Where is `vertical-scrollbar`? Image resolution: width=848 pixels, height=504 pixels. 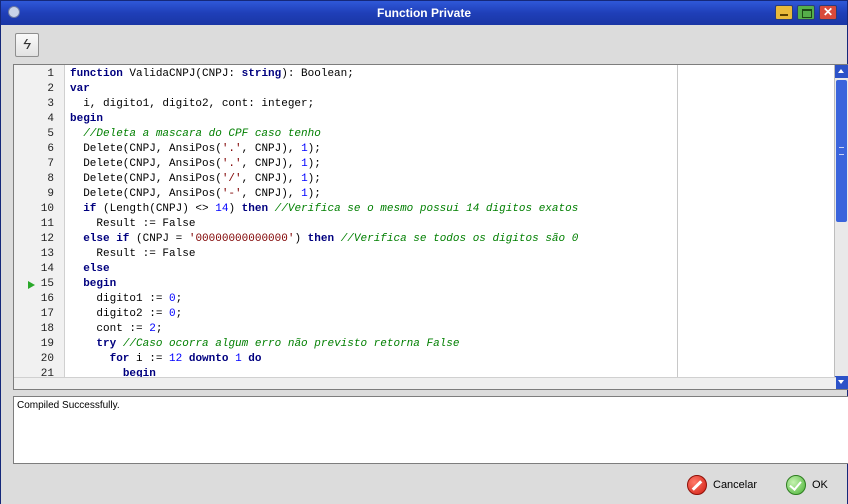
vertical-scrollbar is located at coordinates (841, 227).